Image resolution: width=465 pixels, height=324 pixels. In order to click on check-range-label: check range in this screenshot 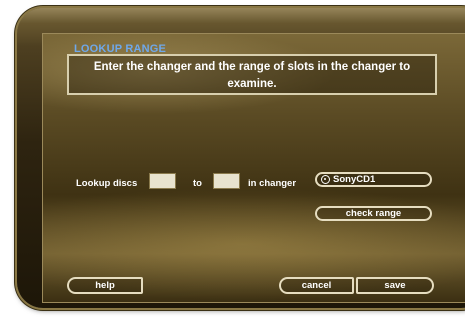, I will do `click(373, 213)`.